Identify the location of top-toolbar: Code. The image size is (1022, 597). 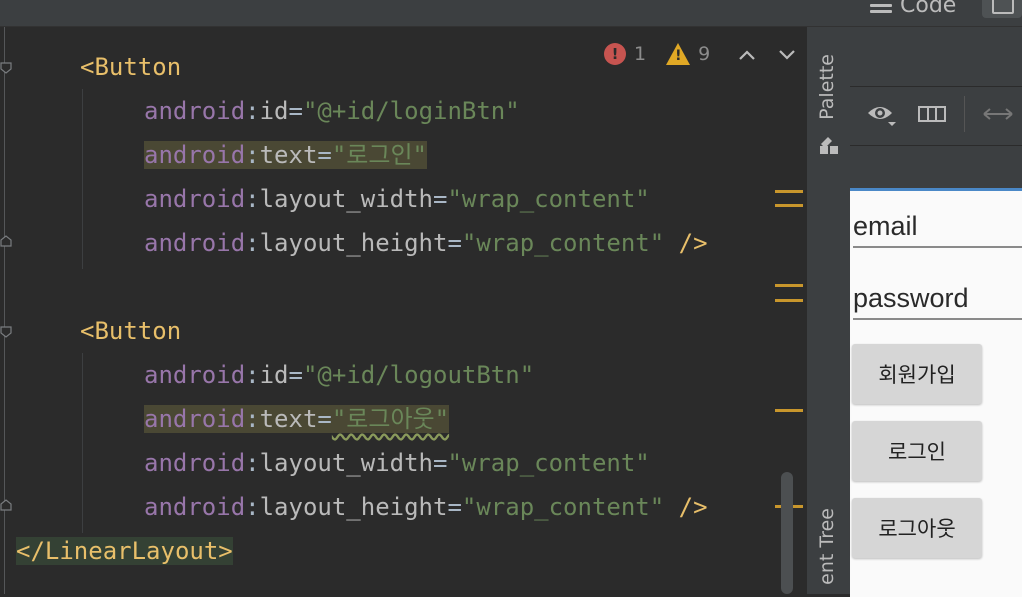
(511, 13).